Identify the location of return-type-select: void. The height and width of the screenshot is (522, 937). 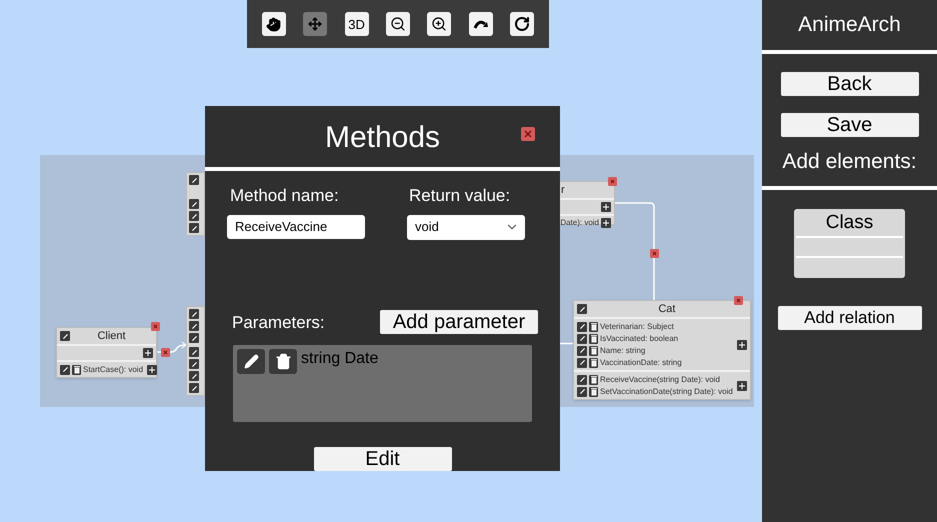
(466, 227).